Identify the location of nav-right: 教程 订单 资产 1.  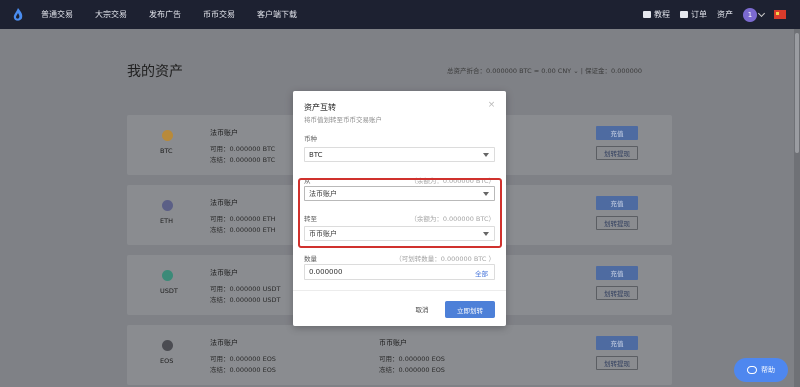
(721, 14).